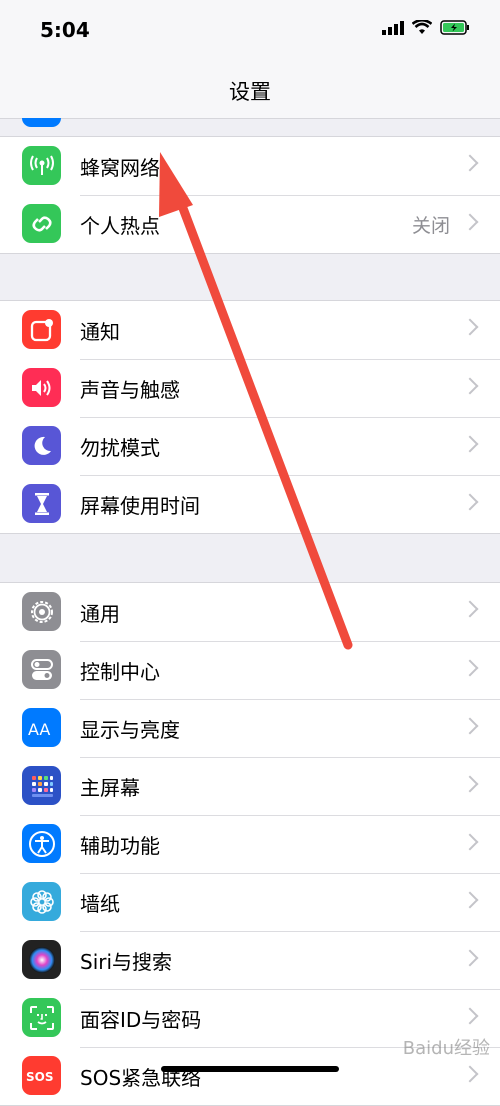 The height and width of the screenshot is (1106, 500). What do you see at coordinates (41, 329) in the screenshot?
I see `notifications-icon` at bounding box center [41, 329].